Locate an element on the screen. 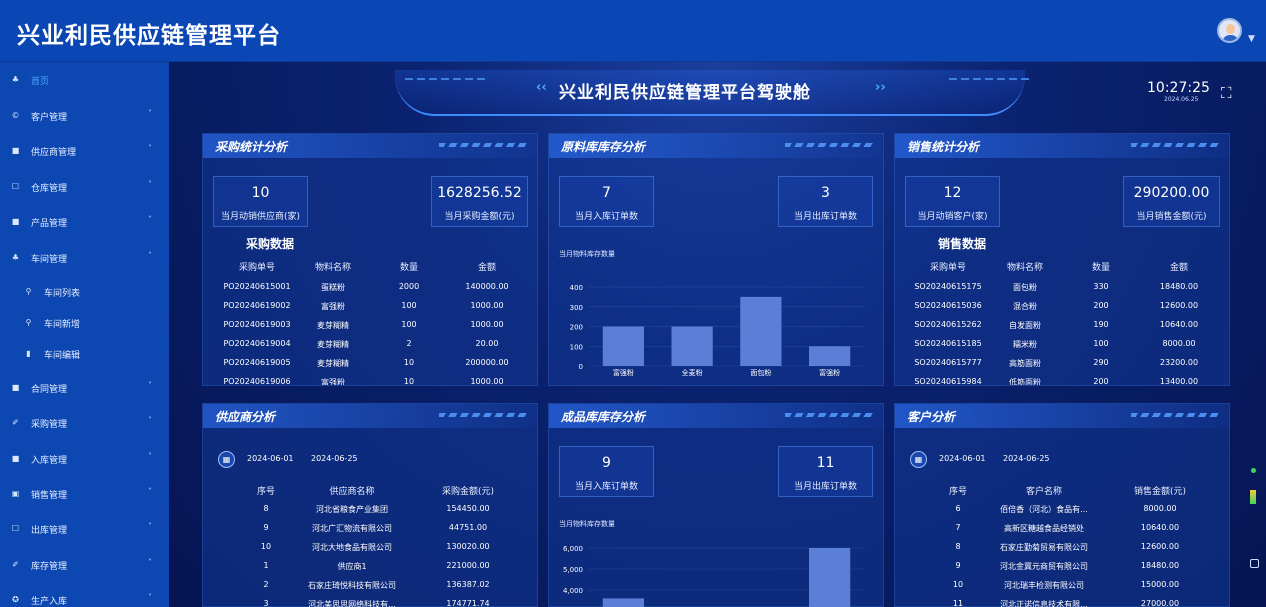 The image size is (1266, 607). stat-value: 9 is located at coordinates (606, 463).